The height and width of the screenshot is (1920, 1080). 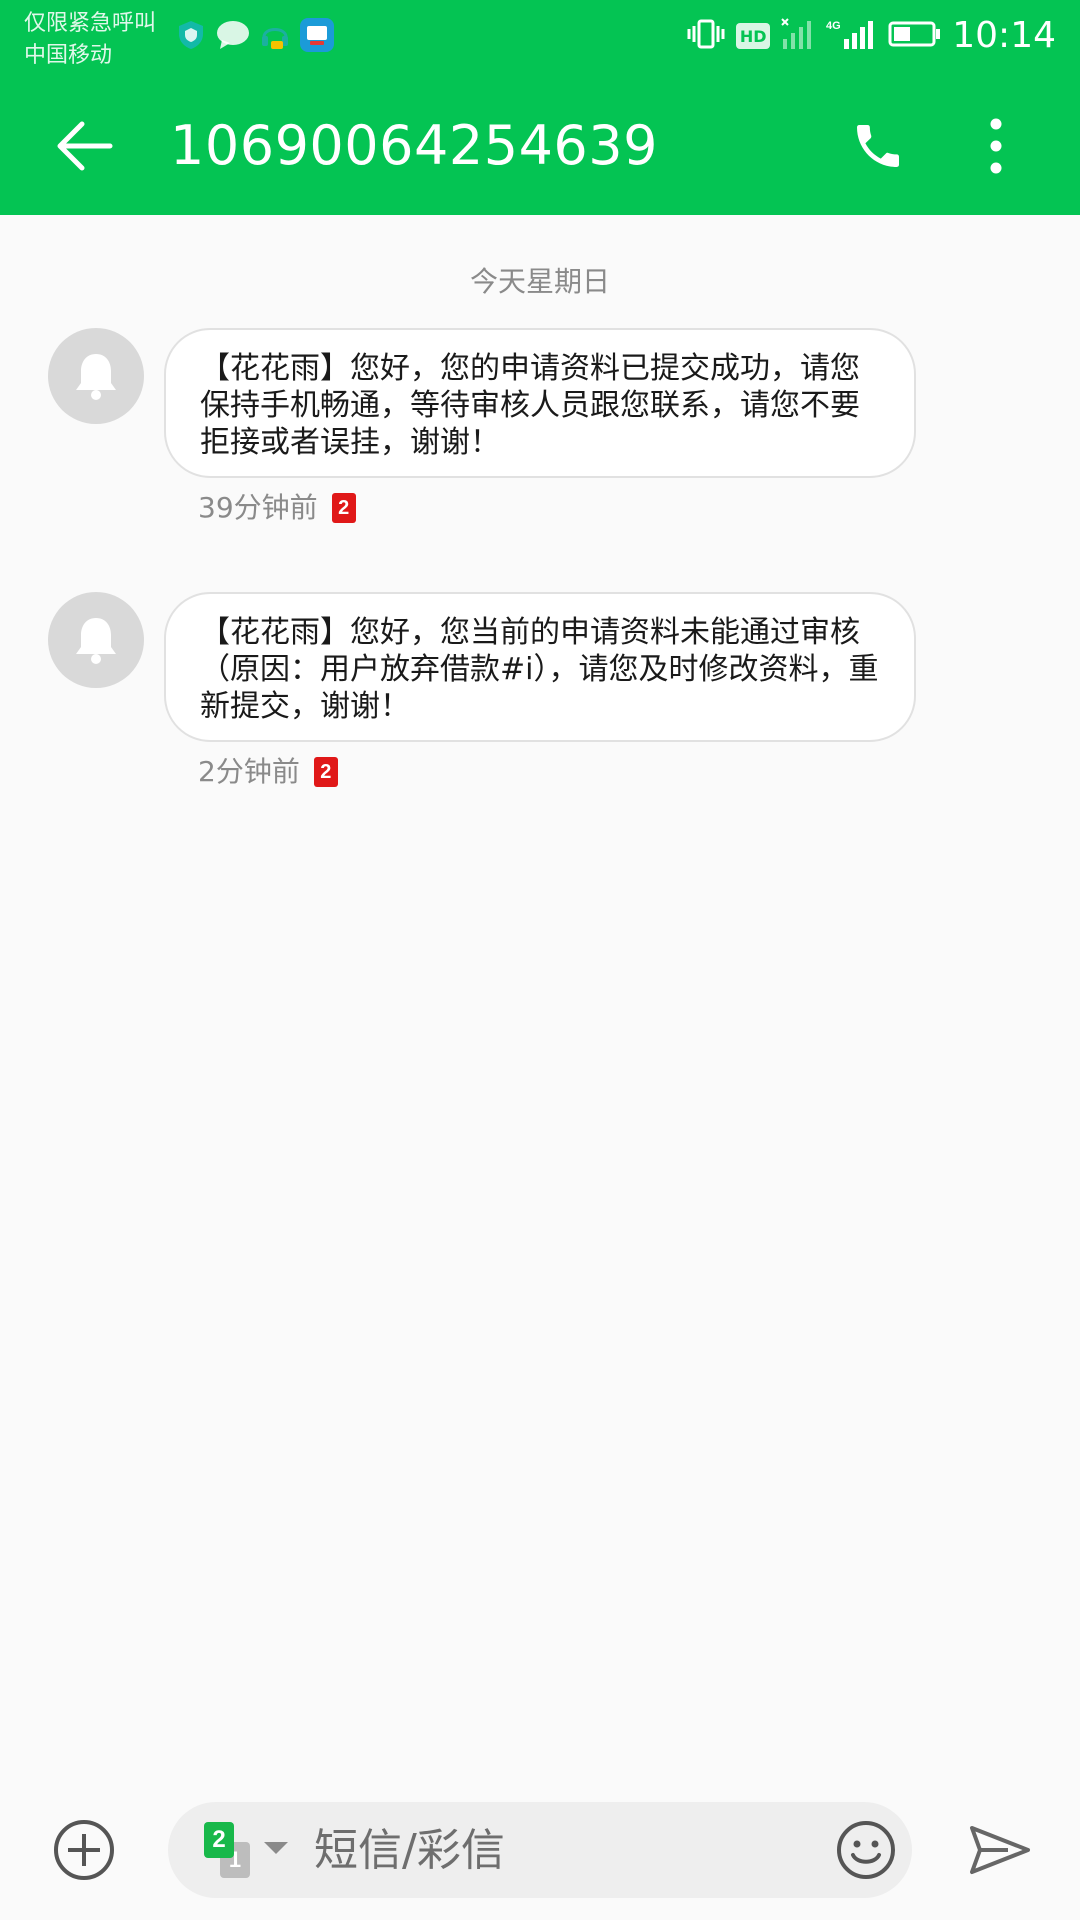 I want to click on message-time: 2分钟前, so click(x=249, y=771).